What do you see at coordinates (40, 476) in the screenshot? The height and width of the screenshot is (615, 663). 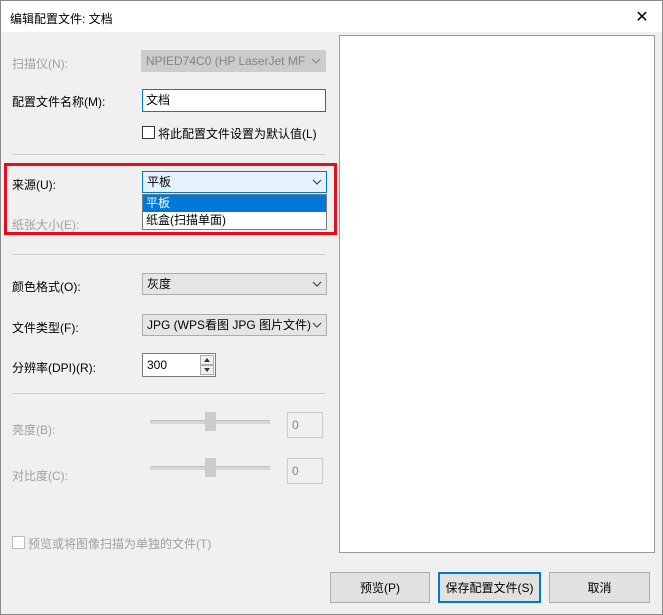 I see `contrast-label: 对比度(C):` at bounding box center [40, 476].